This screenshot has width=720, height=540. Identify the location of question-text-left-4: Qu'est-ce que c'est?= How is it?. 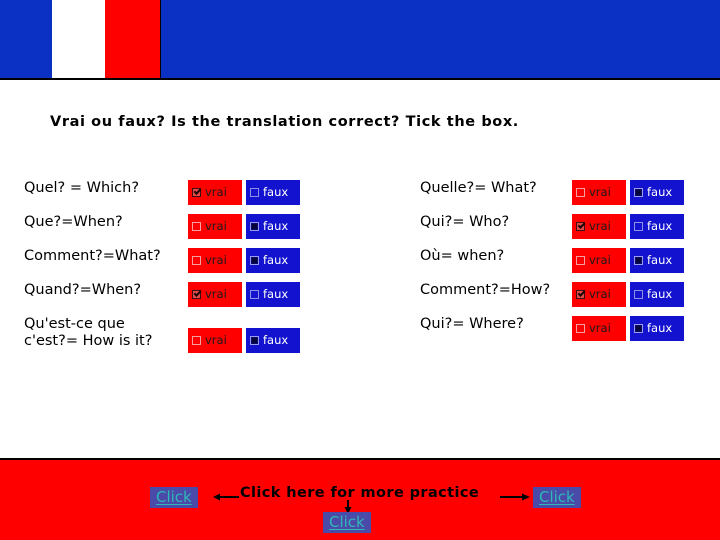
(88, 332).